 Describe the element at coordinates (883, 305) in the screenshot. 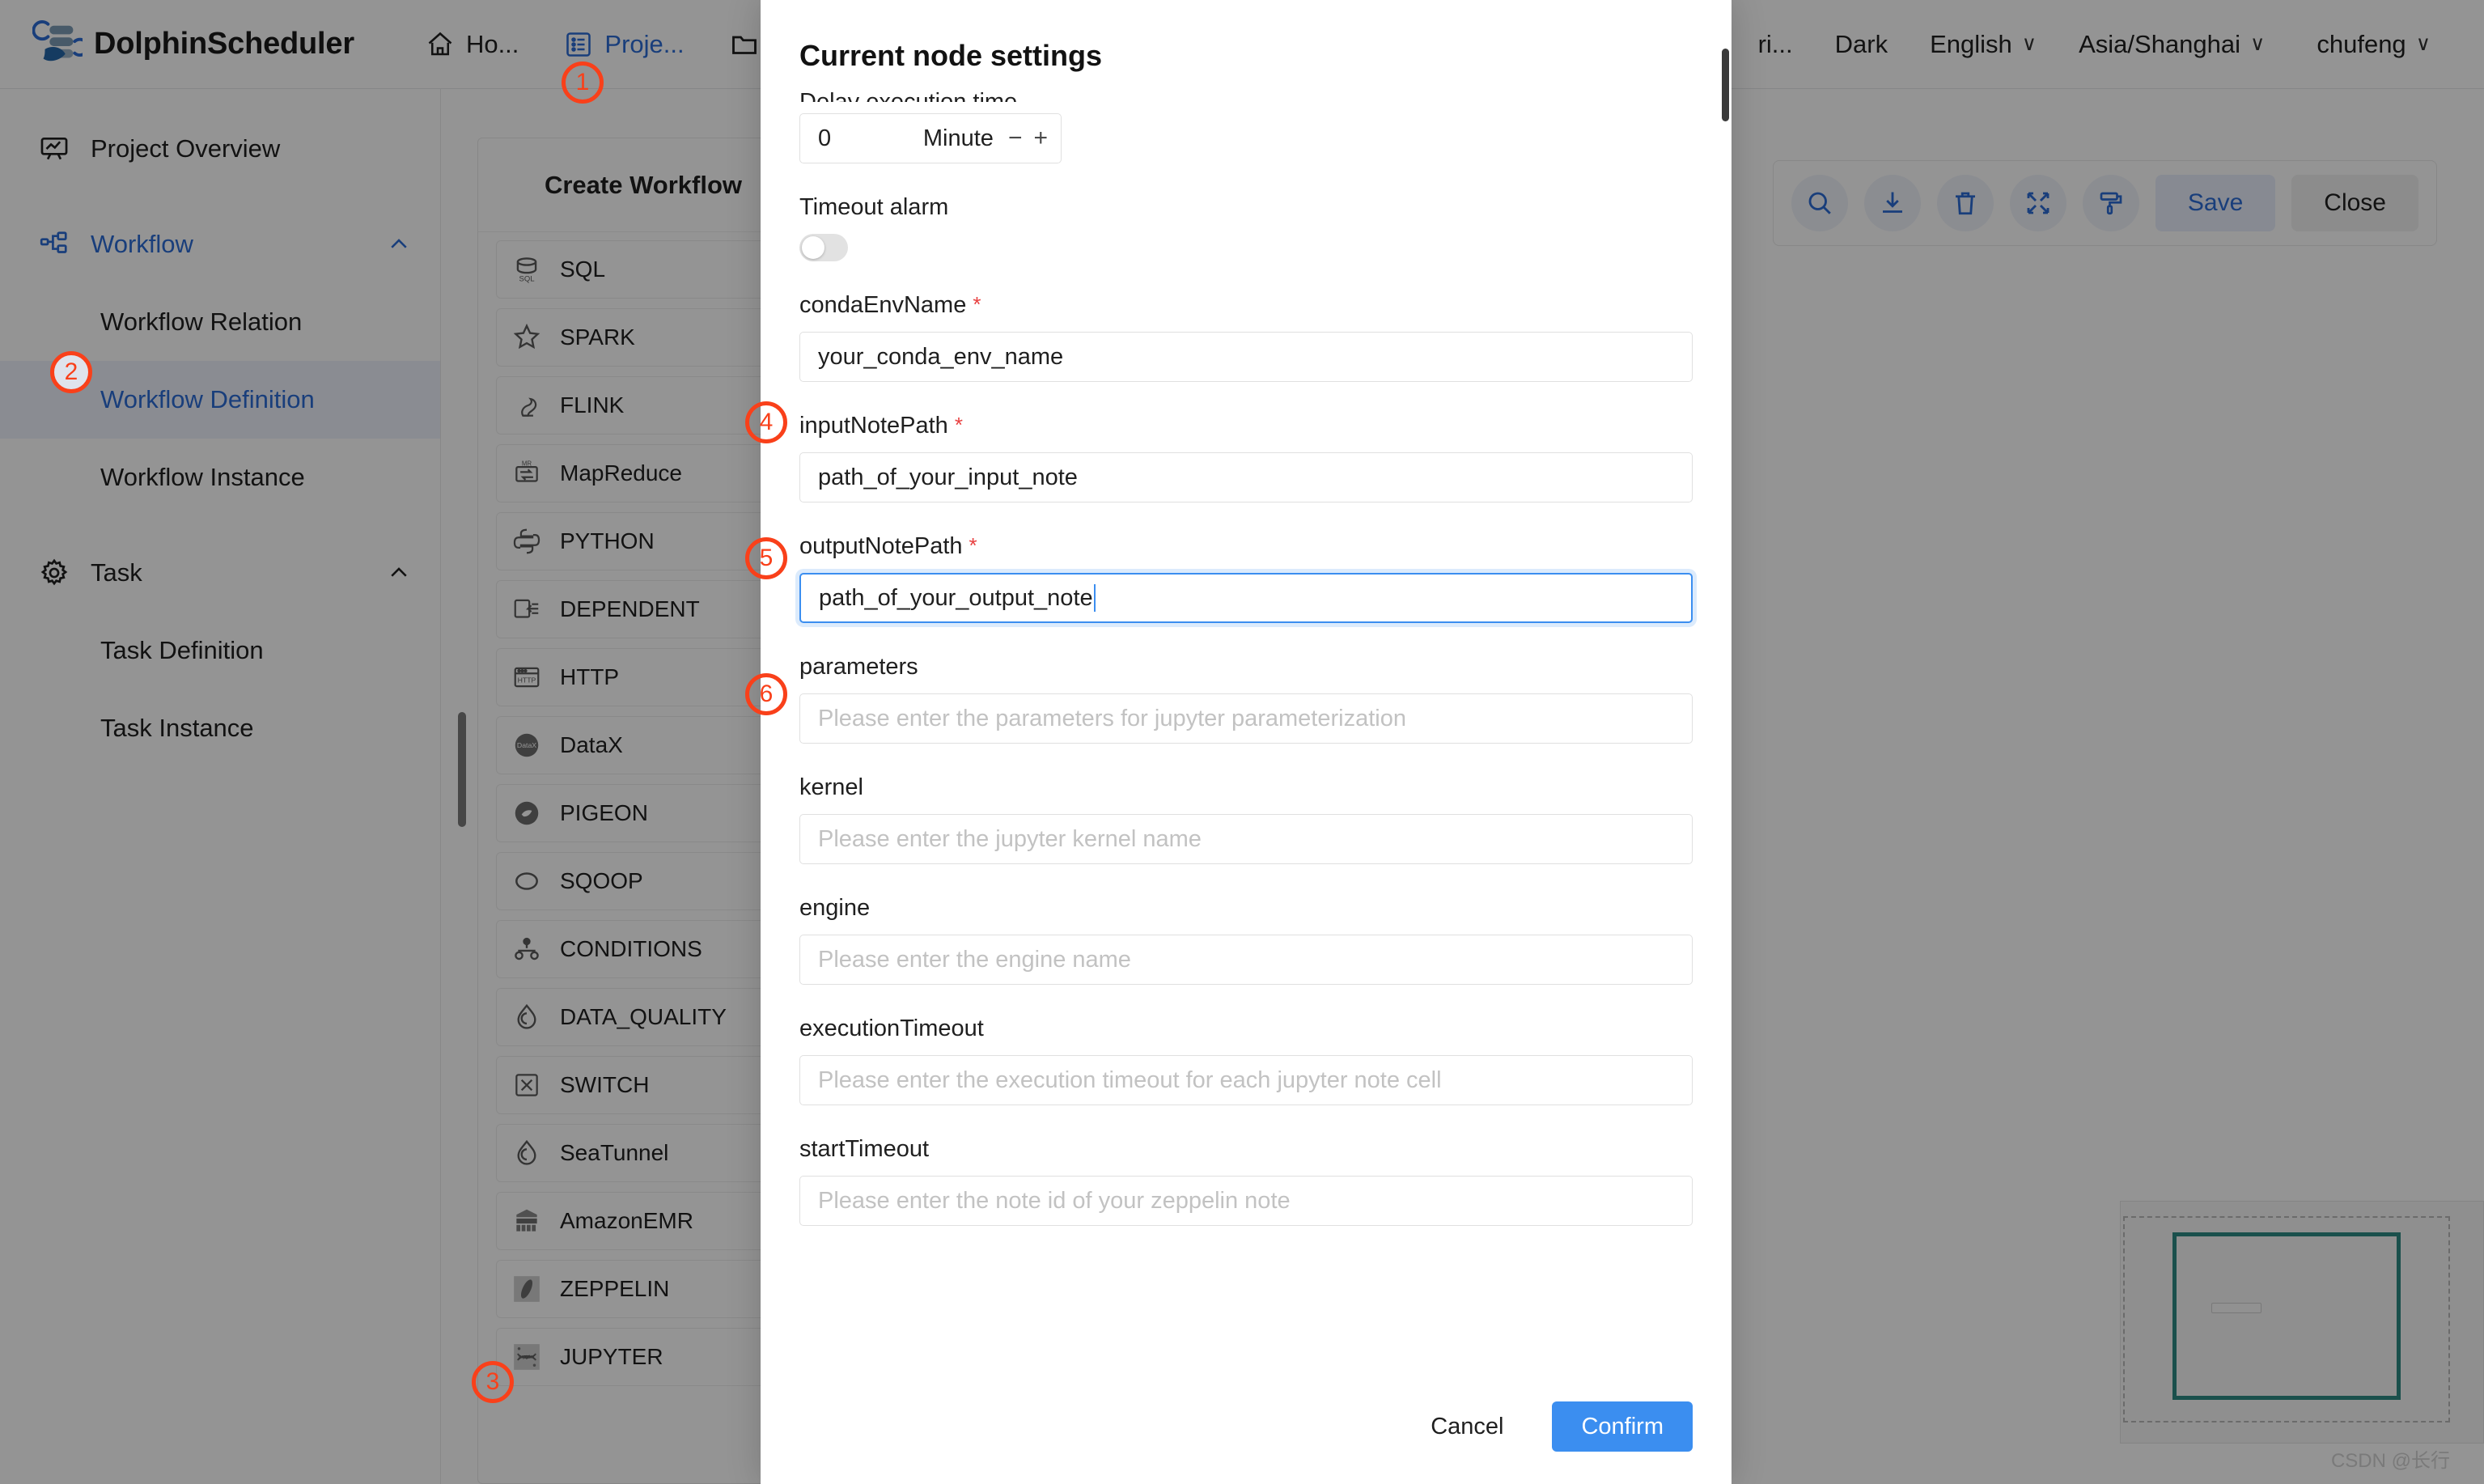

I see `label-text: condaEnvName` at that location.